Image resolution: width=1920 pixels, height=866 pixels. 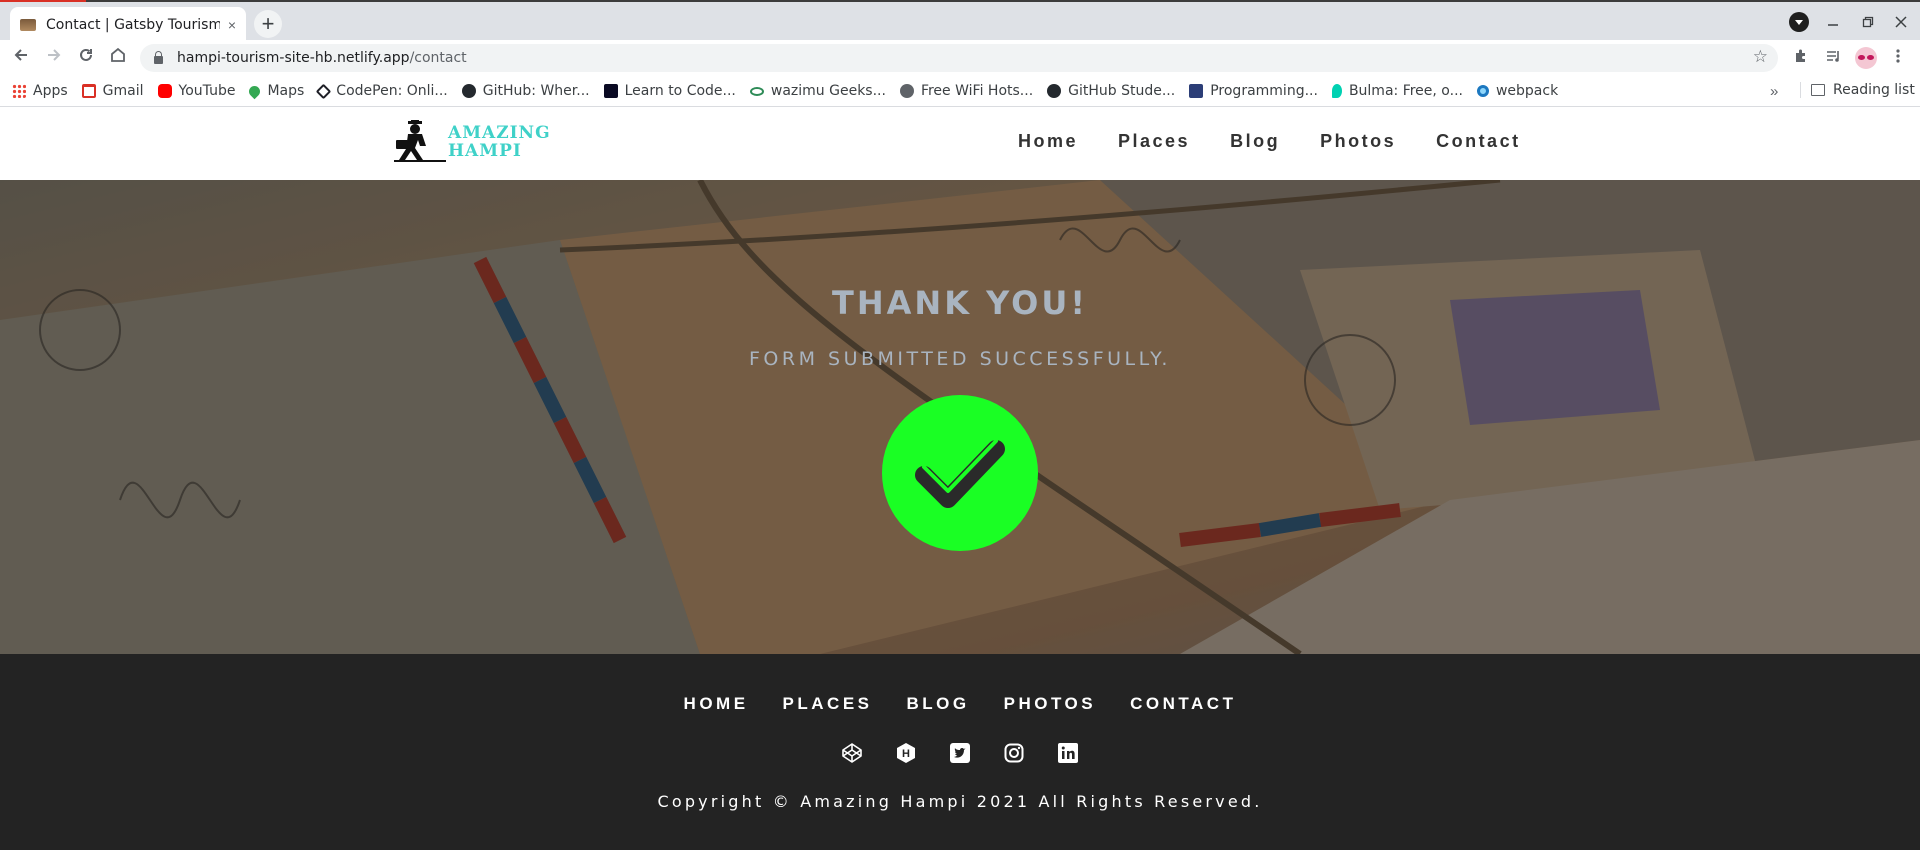 I want to click on extensions-icon, so click(x=1801, y=58).